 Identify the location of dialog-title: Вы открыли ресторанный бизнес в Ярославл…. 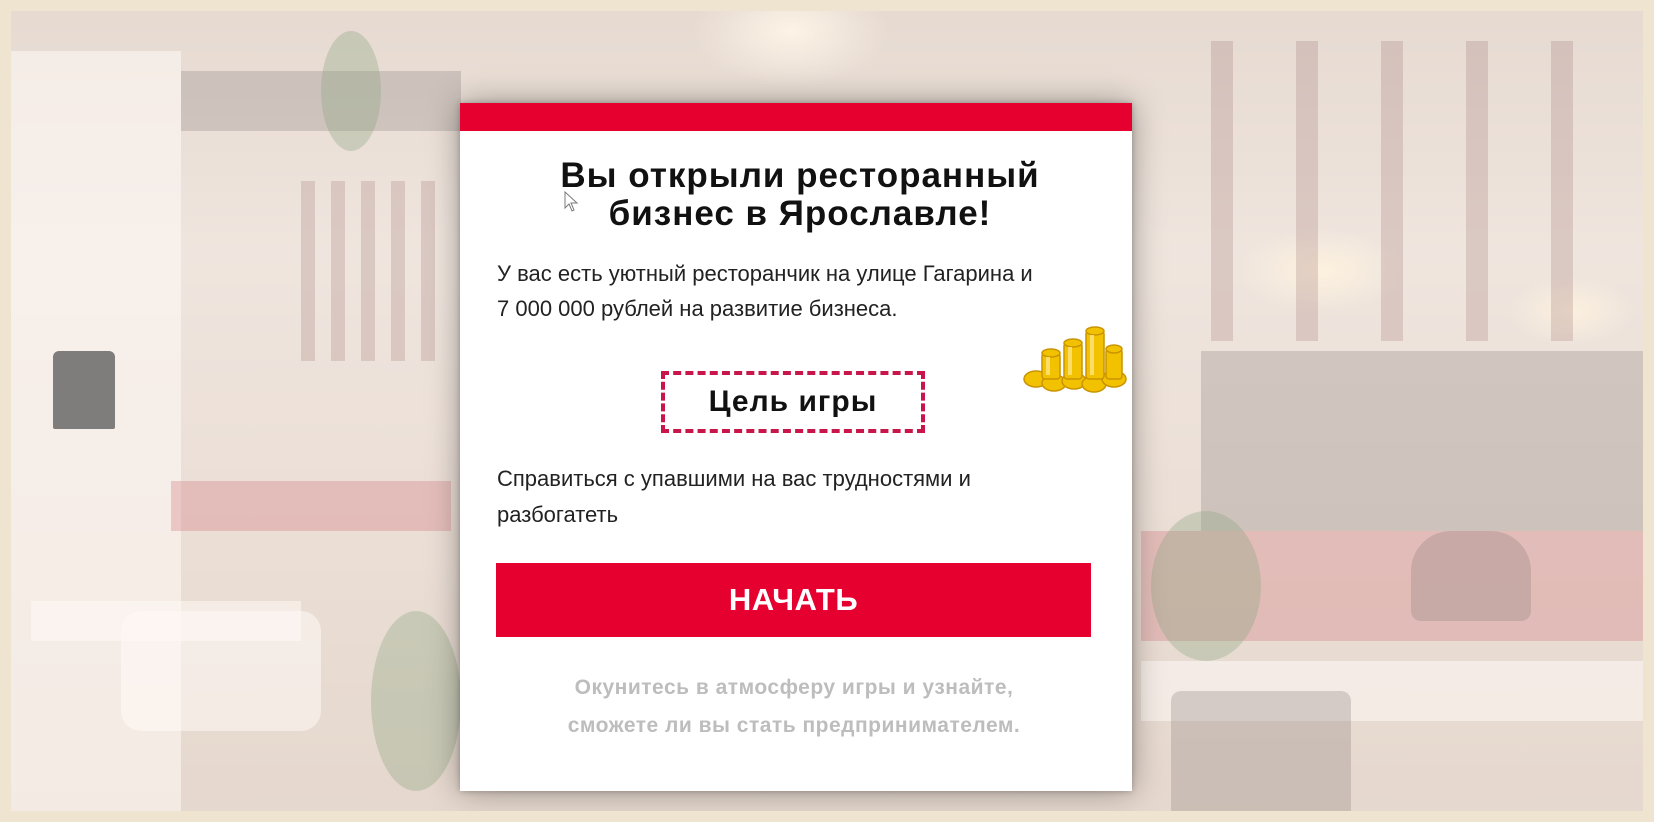
(800, 194).